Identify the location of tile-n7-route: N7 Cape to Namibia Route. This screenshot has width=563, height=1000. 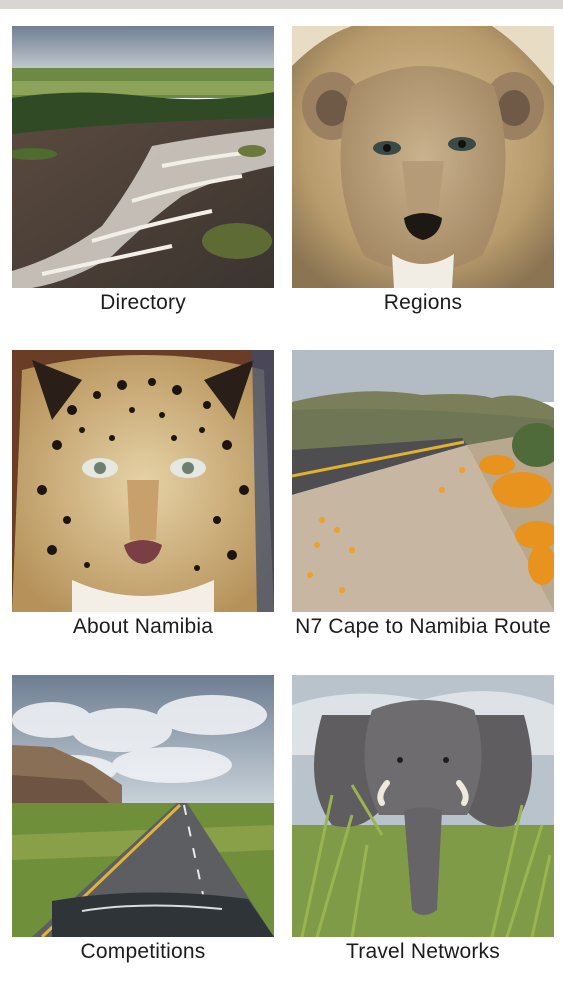
(423, 494).